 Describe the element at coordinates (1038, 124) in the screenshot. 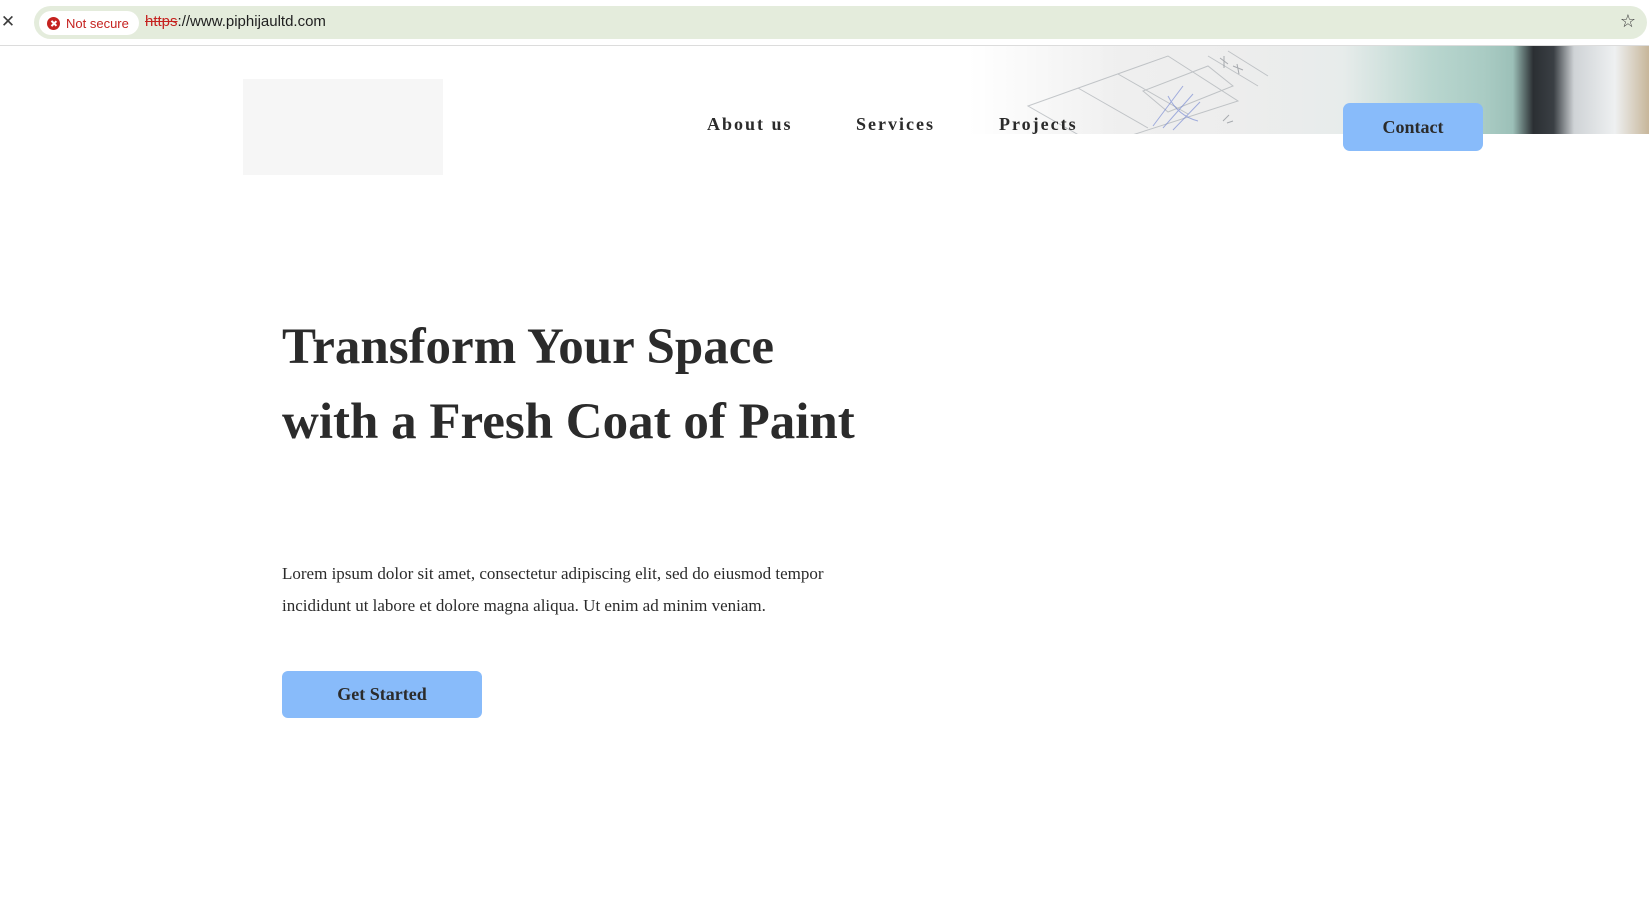

I see `nav-projects: Projects` at that location.